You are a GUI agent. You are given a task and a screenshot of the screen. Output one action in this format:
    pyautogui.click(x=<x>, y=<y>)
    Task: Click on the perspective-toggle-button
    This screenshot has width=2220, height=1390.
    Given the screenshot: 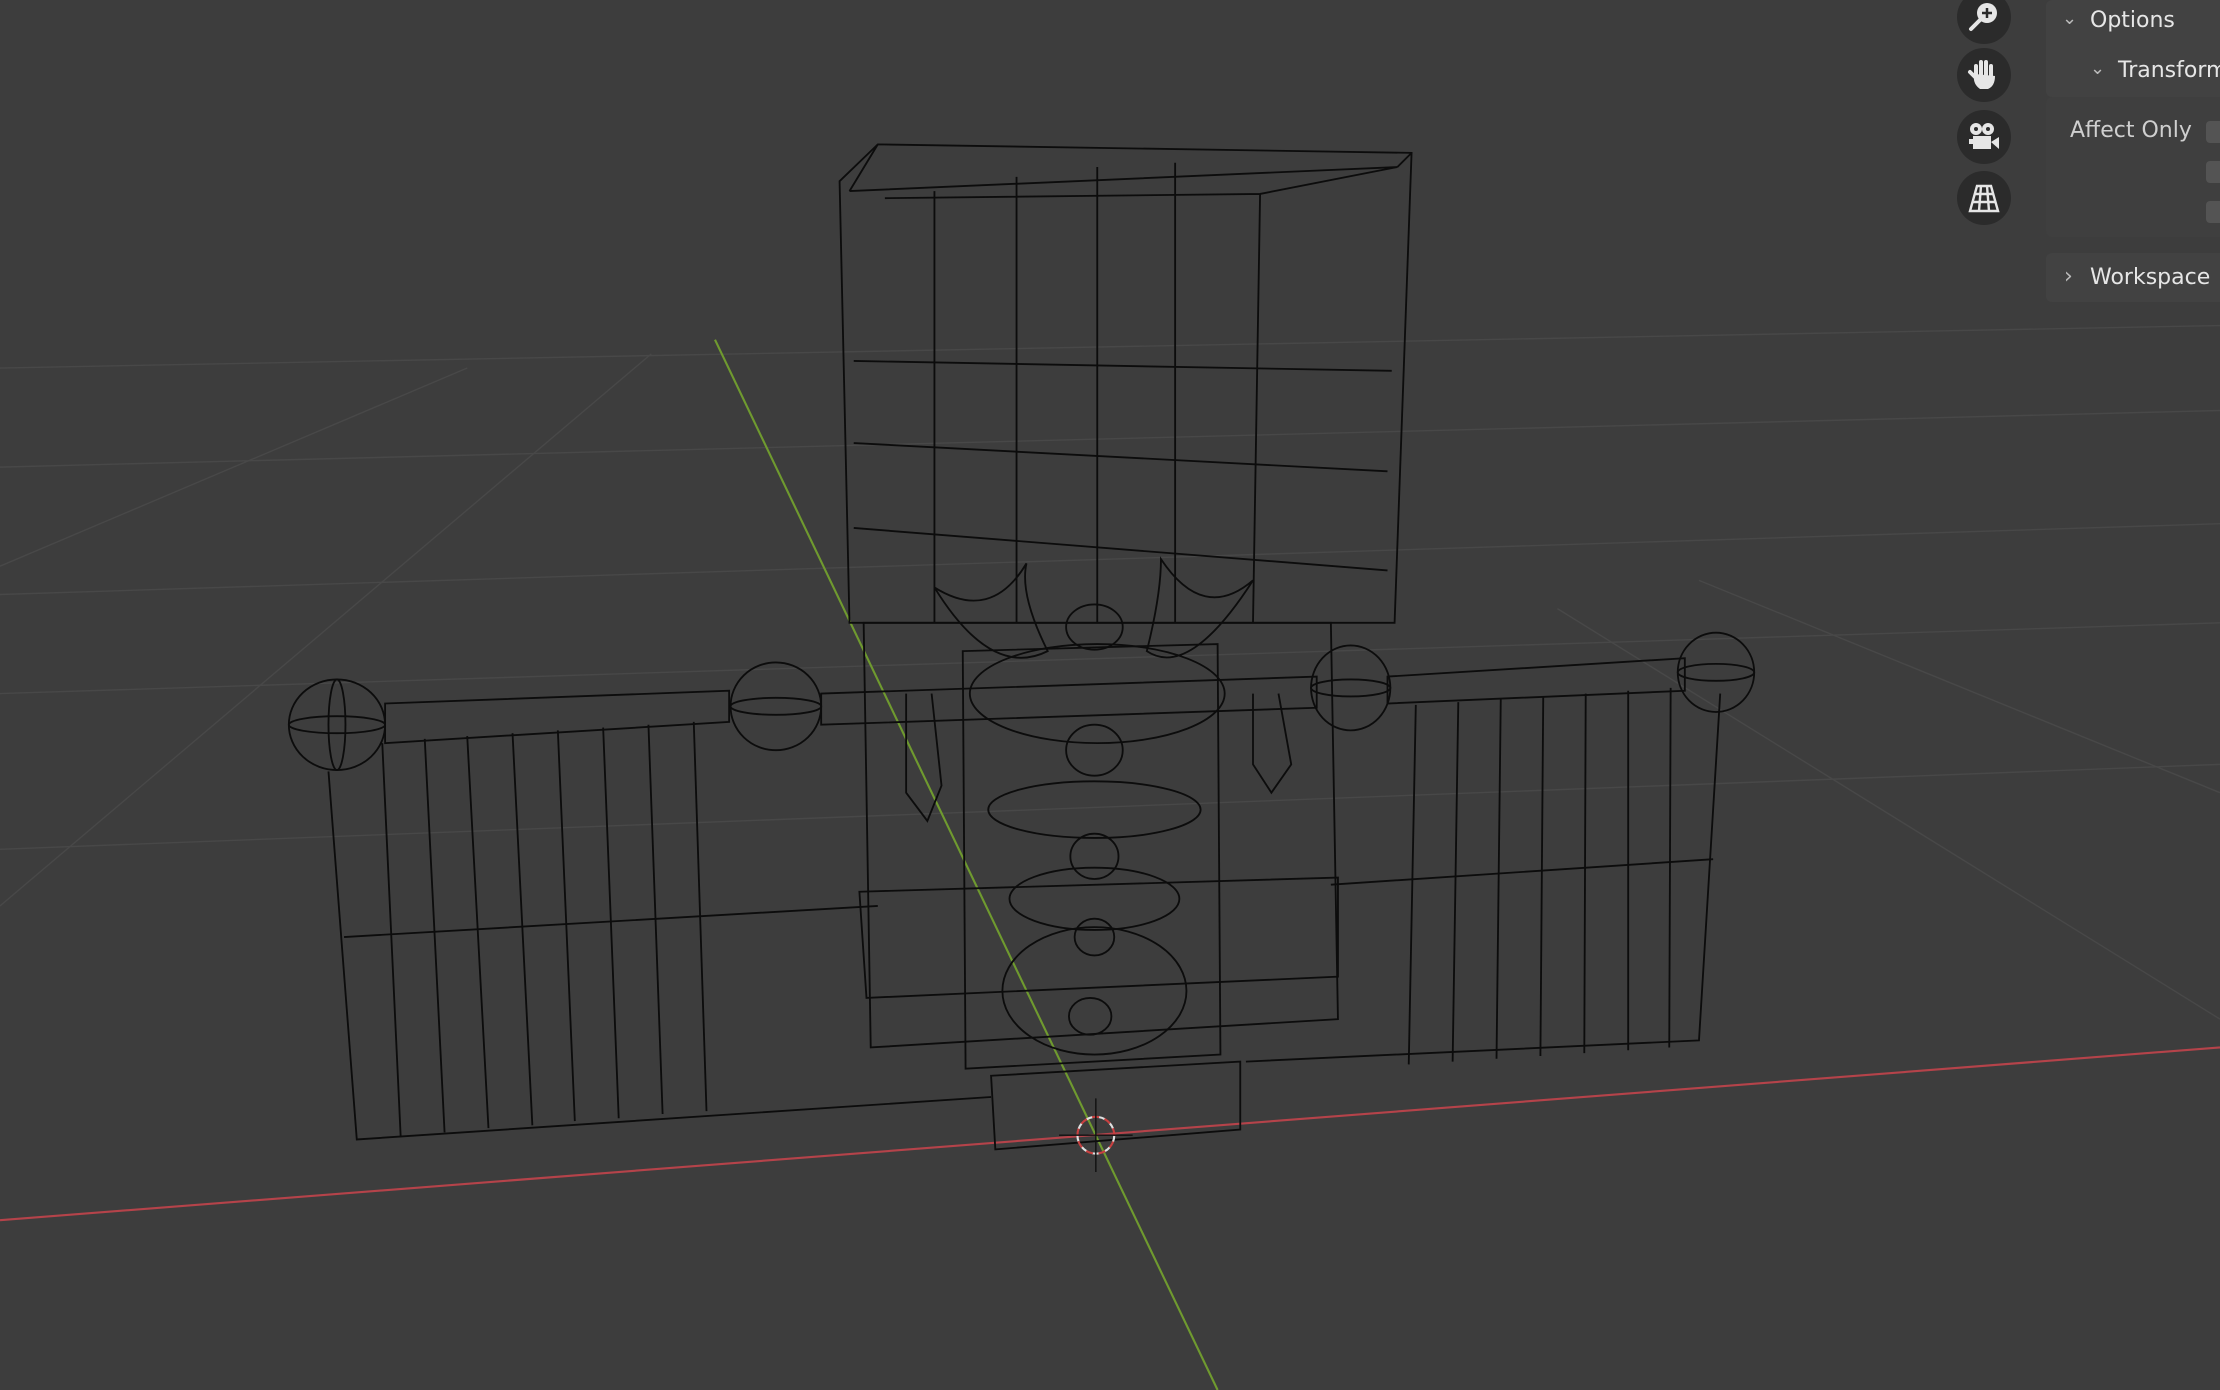 What is the action you would take?
    pyautogui.click(x=1984, y=198)
    